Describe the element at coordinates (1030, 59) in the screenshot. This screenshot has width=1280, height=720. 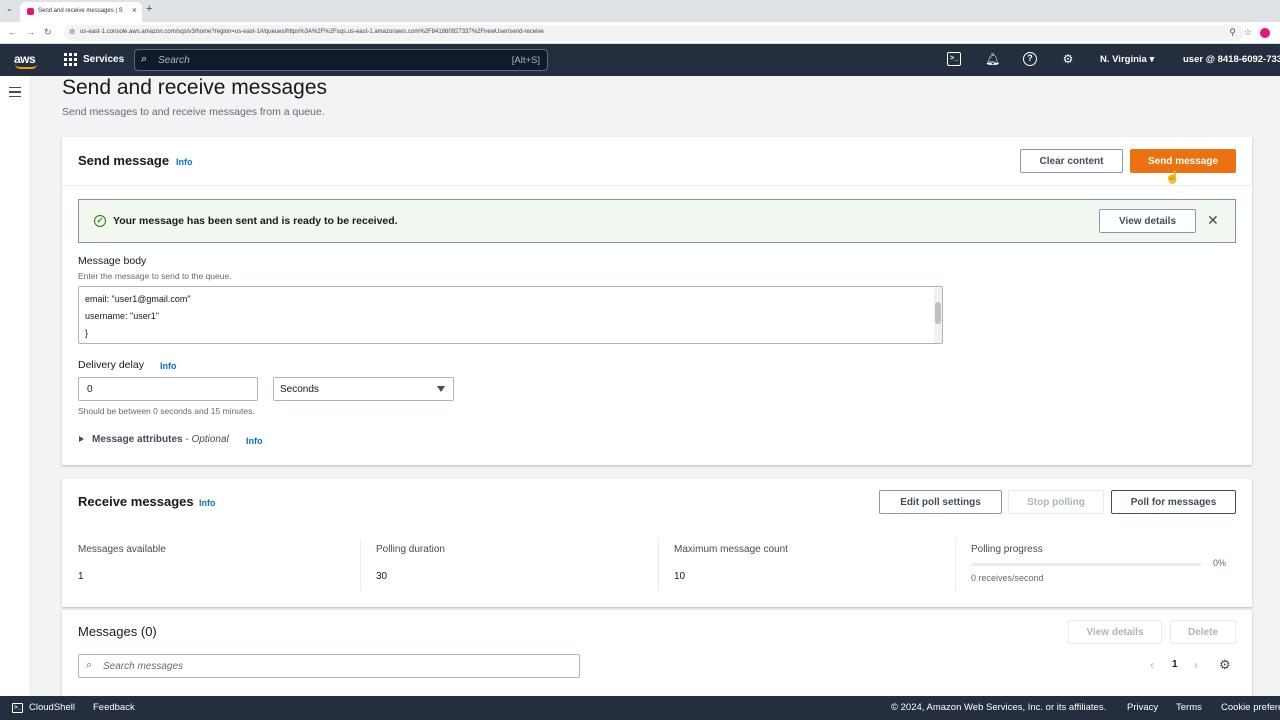
I see `help-icon: ?` at that location.